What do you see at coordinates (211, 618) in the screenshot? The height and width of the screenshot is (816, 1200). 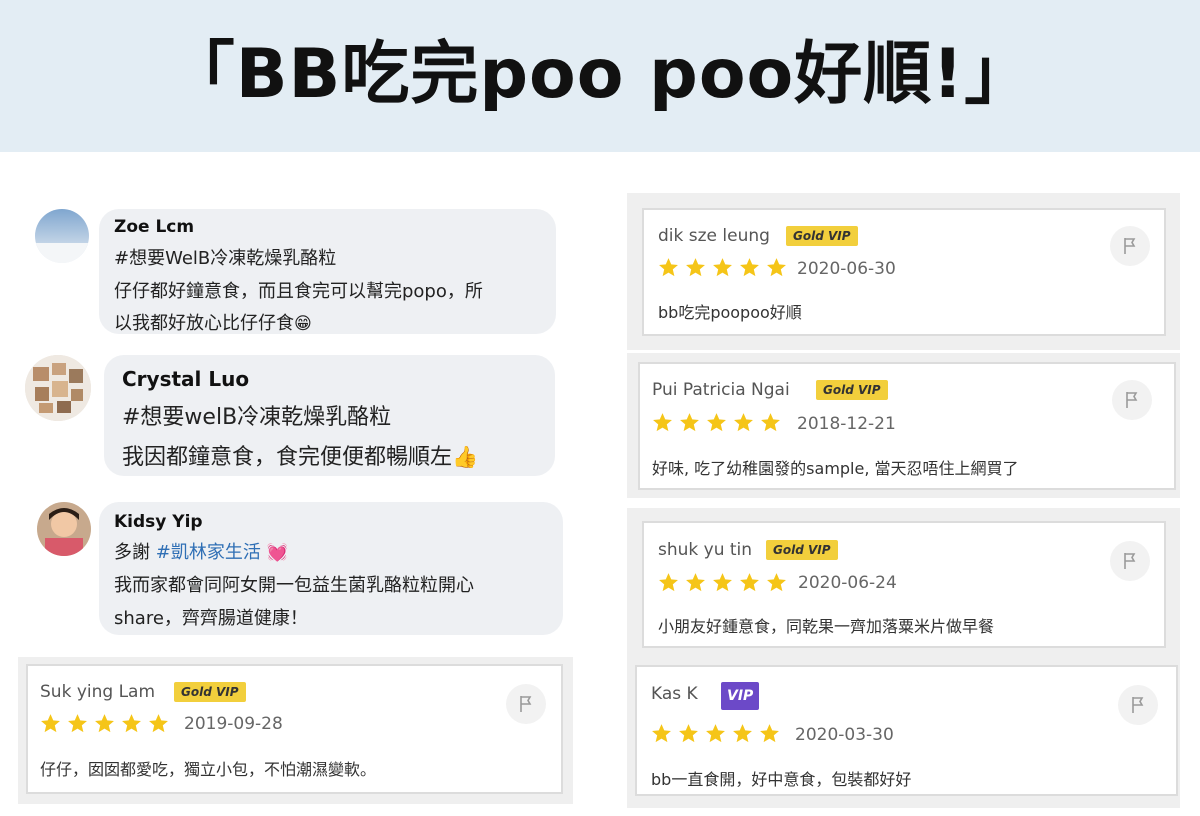 I see `comment-text-line: share，齊齊腸道健康！` at bounding box center [211, 618].